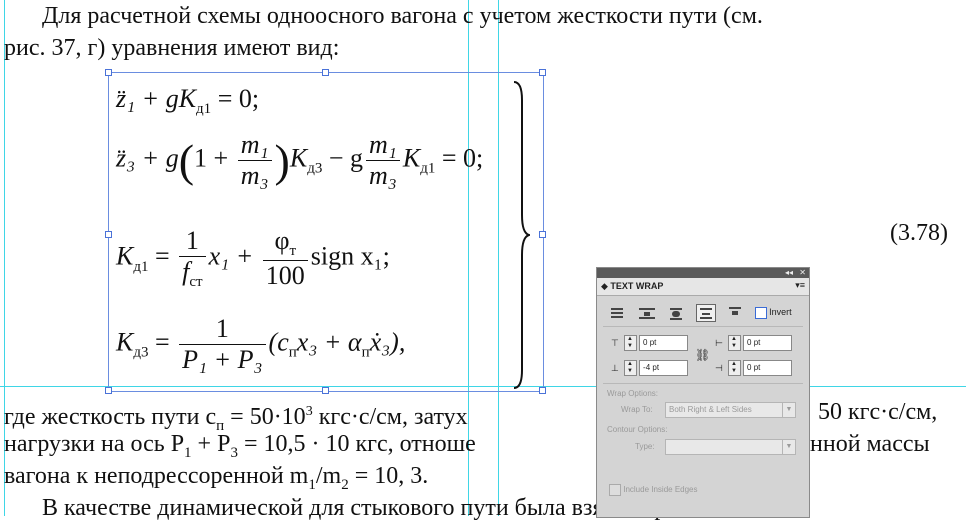 The width and height of the screenshot is (966, 522). What do you see at coordinates (730, 410) in the screenshot?
I see `wrap-to-dropdown: Both Right & Left Sides ▼` at bounding box center [730, 410].